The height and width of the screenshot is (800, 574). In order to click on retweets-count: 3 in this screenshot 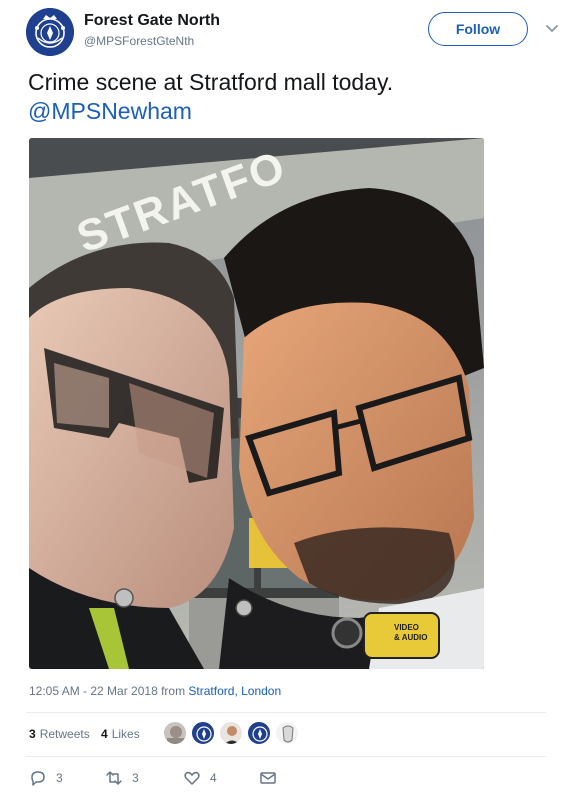, I will do `click(32, 734)`.